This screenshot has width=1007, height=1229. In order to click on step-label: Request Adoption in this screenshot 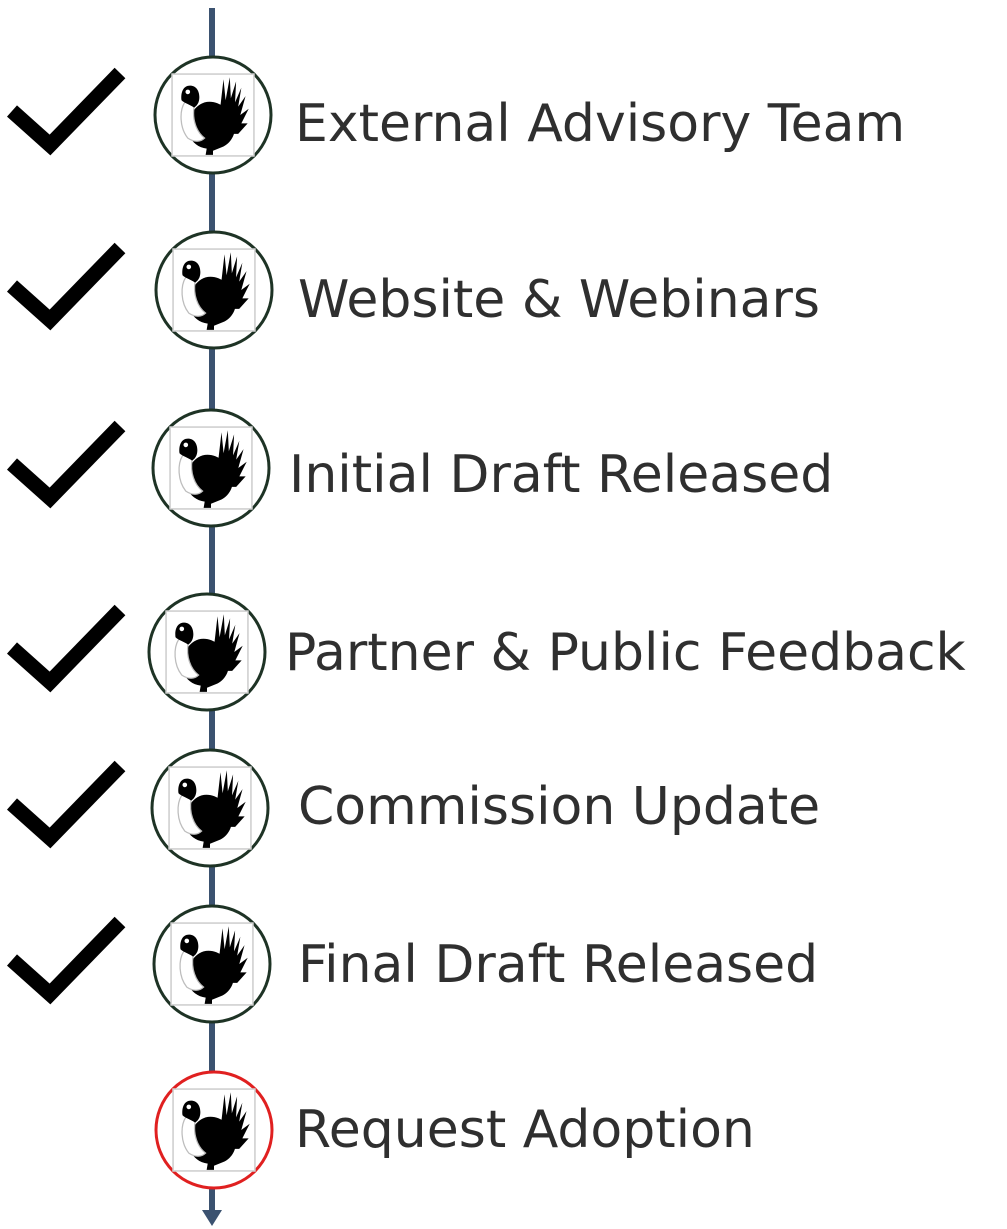, I will do `click(525, 1130)`.